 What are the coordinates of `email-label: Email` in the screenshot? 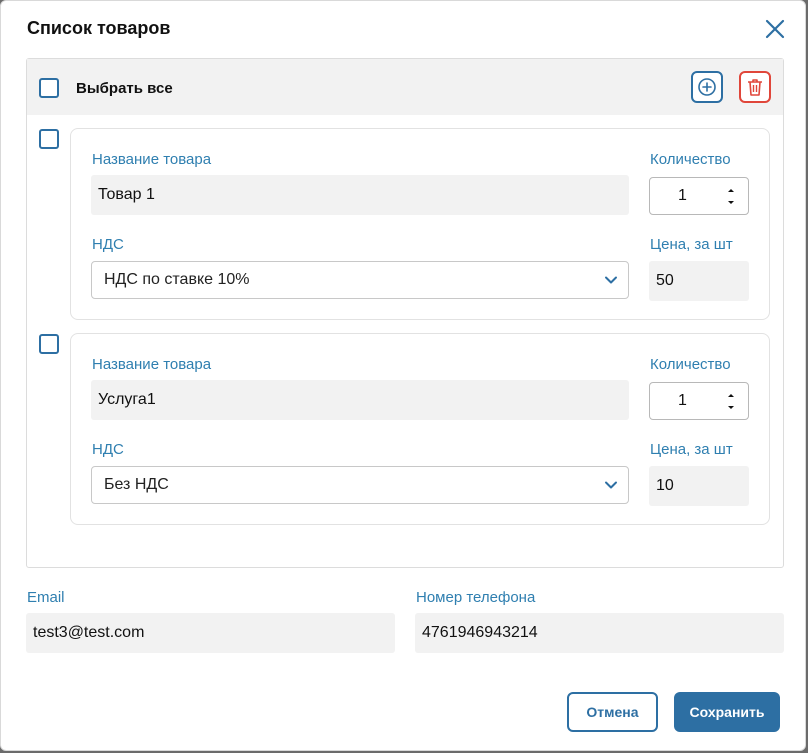 It's located at (46, 597).